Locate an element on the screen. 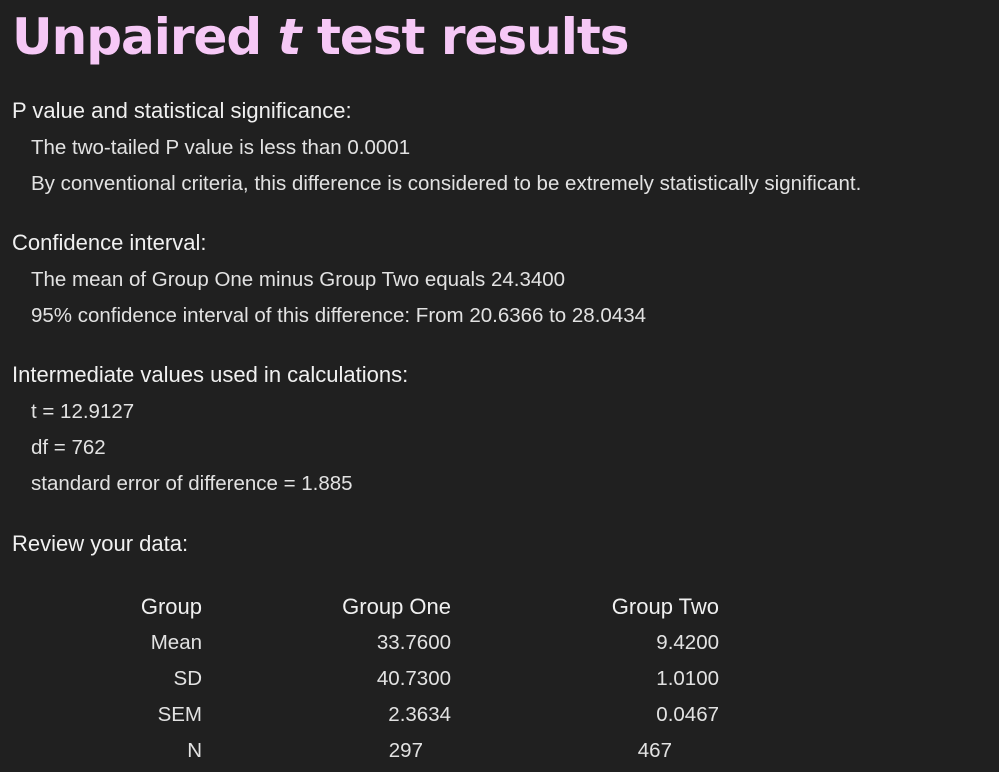  group-one-value: 40.7300 is located at coordinates (413, 678).